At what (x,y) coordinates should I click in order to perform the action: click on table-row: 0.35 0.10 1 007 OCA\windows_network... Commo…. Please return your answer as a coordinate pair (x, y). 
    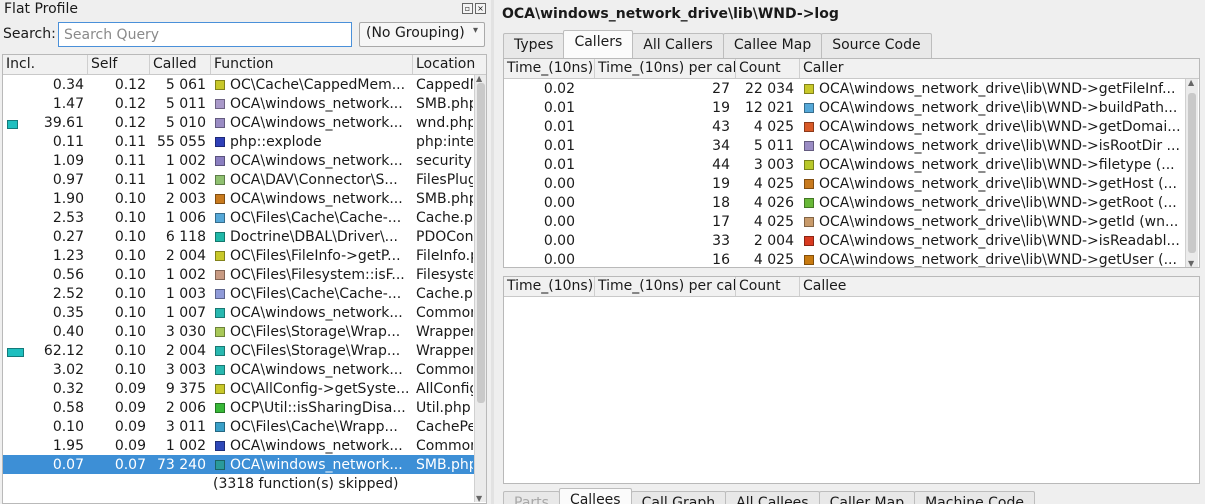
    Looking at the image, I should click on (244, 312).